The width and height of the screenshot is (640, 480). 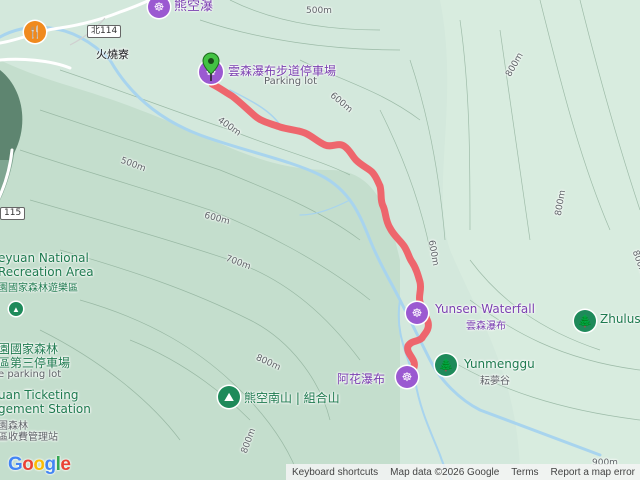 I want to click on area-label: gement Station, so click(x=45, y=409).